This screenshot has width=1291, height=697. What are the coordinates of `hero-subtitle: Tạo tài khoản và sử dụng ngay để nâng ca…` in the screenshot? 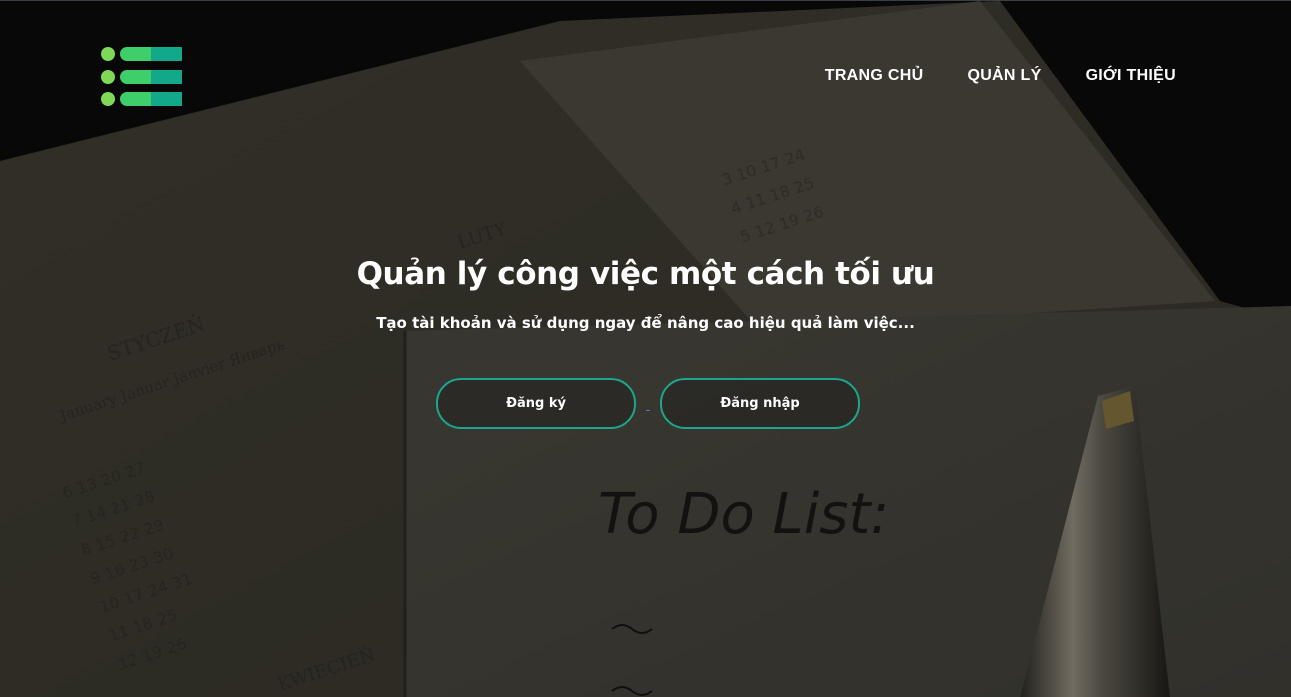 It's located at (645, 323).